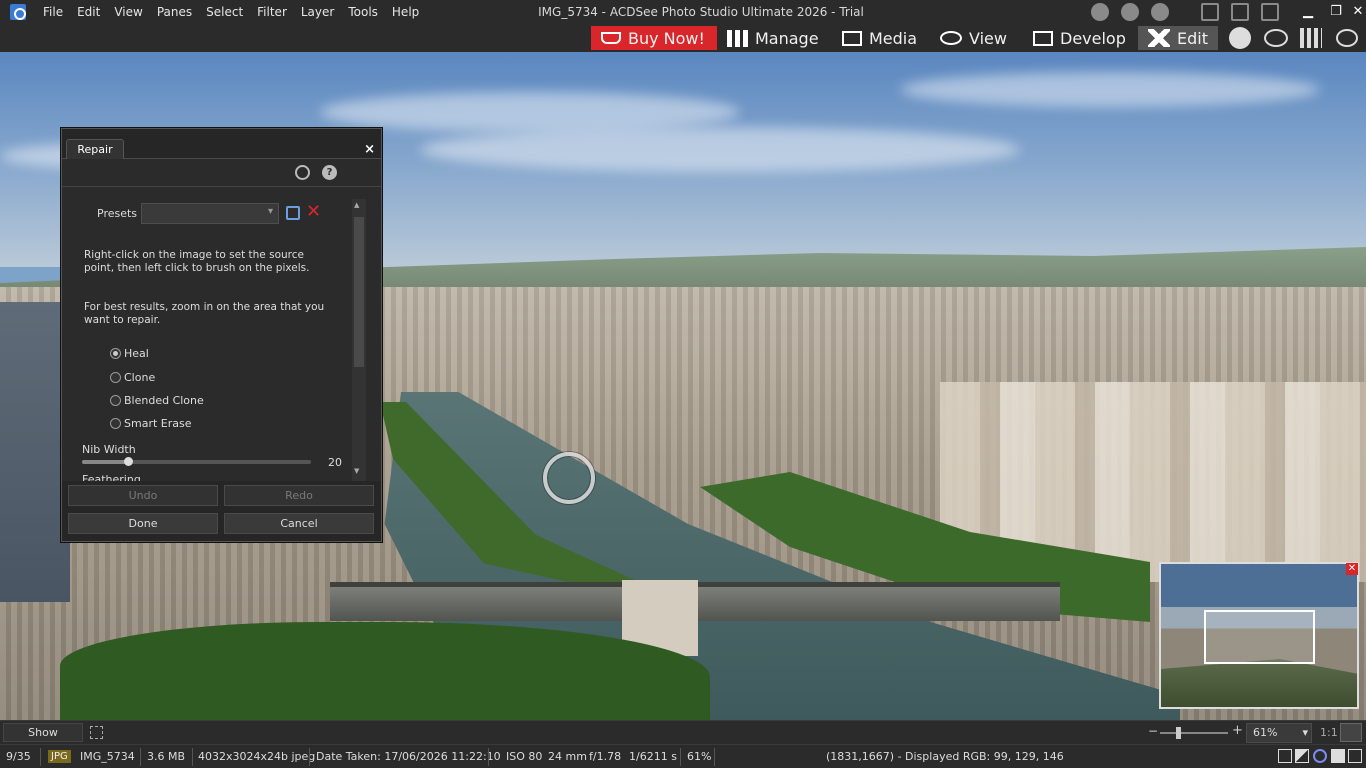 This screenshot has height=768, width=1366. Describe the element at coordinates (1100, 12) in the screenshot. I see `theme-icon` at that location.